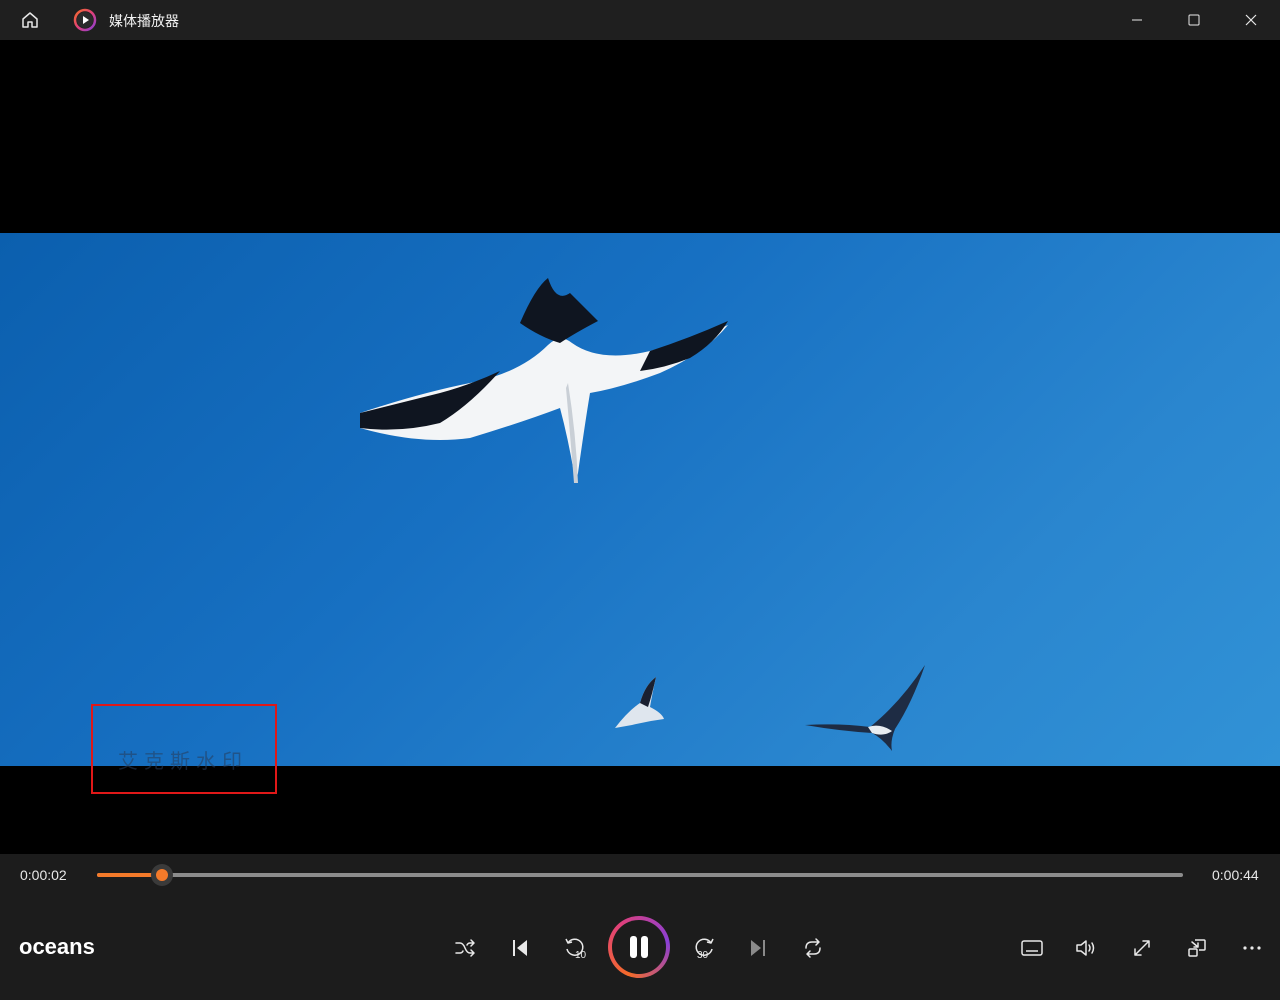 The image size is (1280, 1000). I want to click on mini-player-button, so click(1197, 948).